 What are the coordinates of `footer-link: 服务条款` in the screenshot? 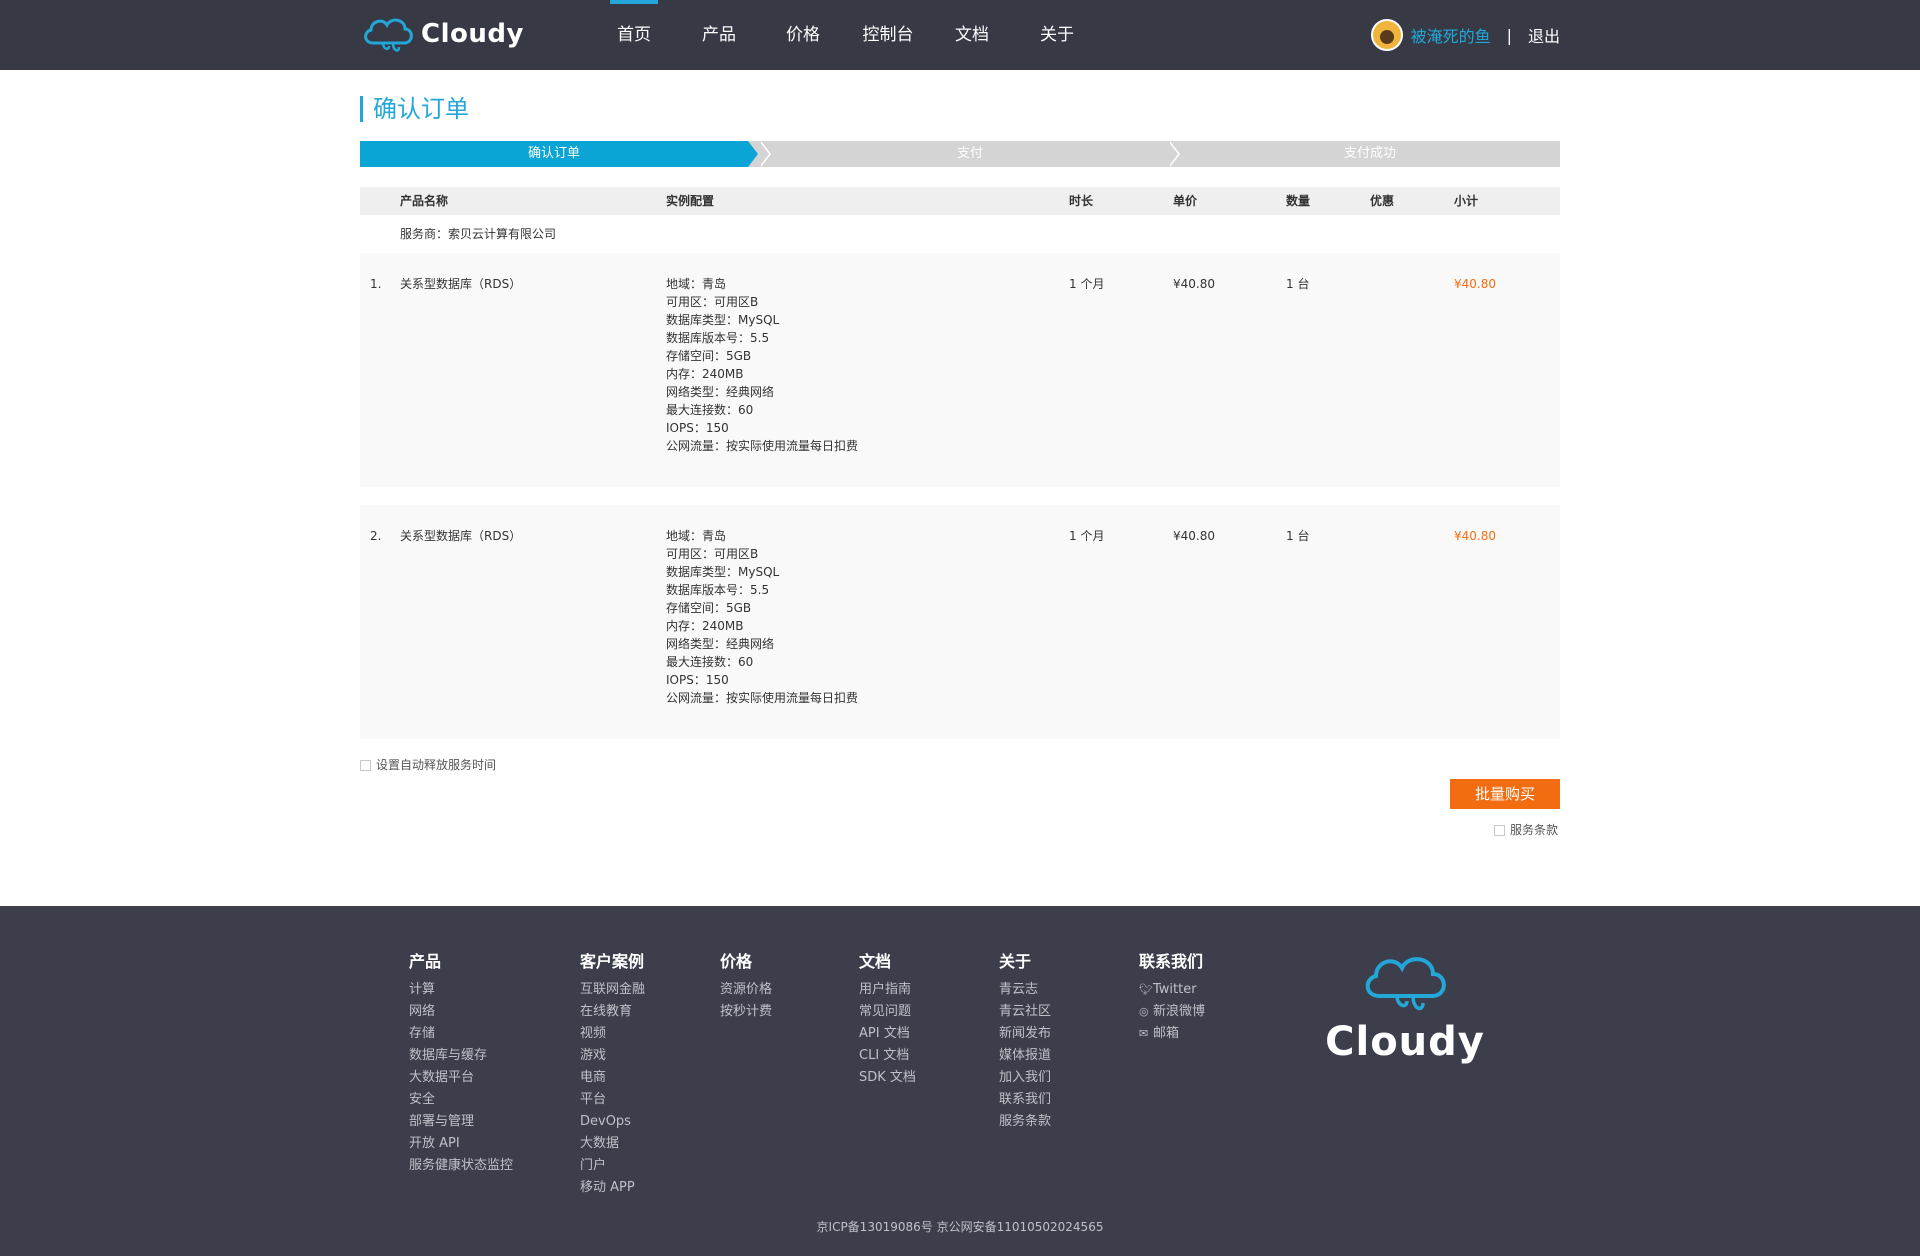 It's located at (1025, 1122).